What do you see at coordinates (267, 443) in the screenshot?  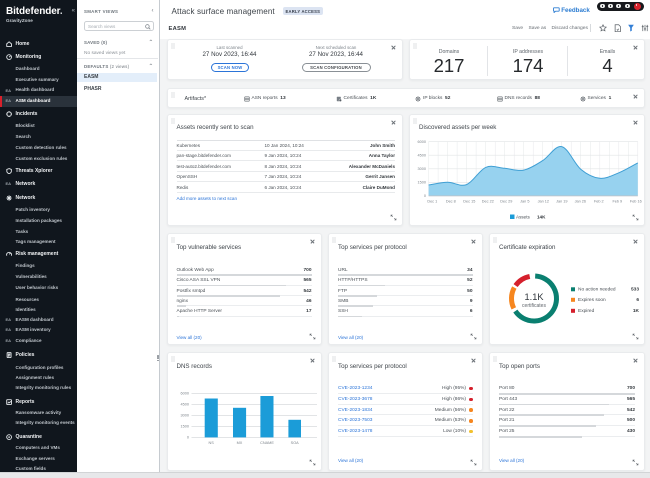 I see `svg-text: CNAME` at bounding box center [267, 443].